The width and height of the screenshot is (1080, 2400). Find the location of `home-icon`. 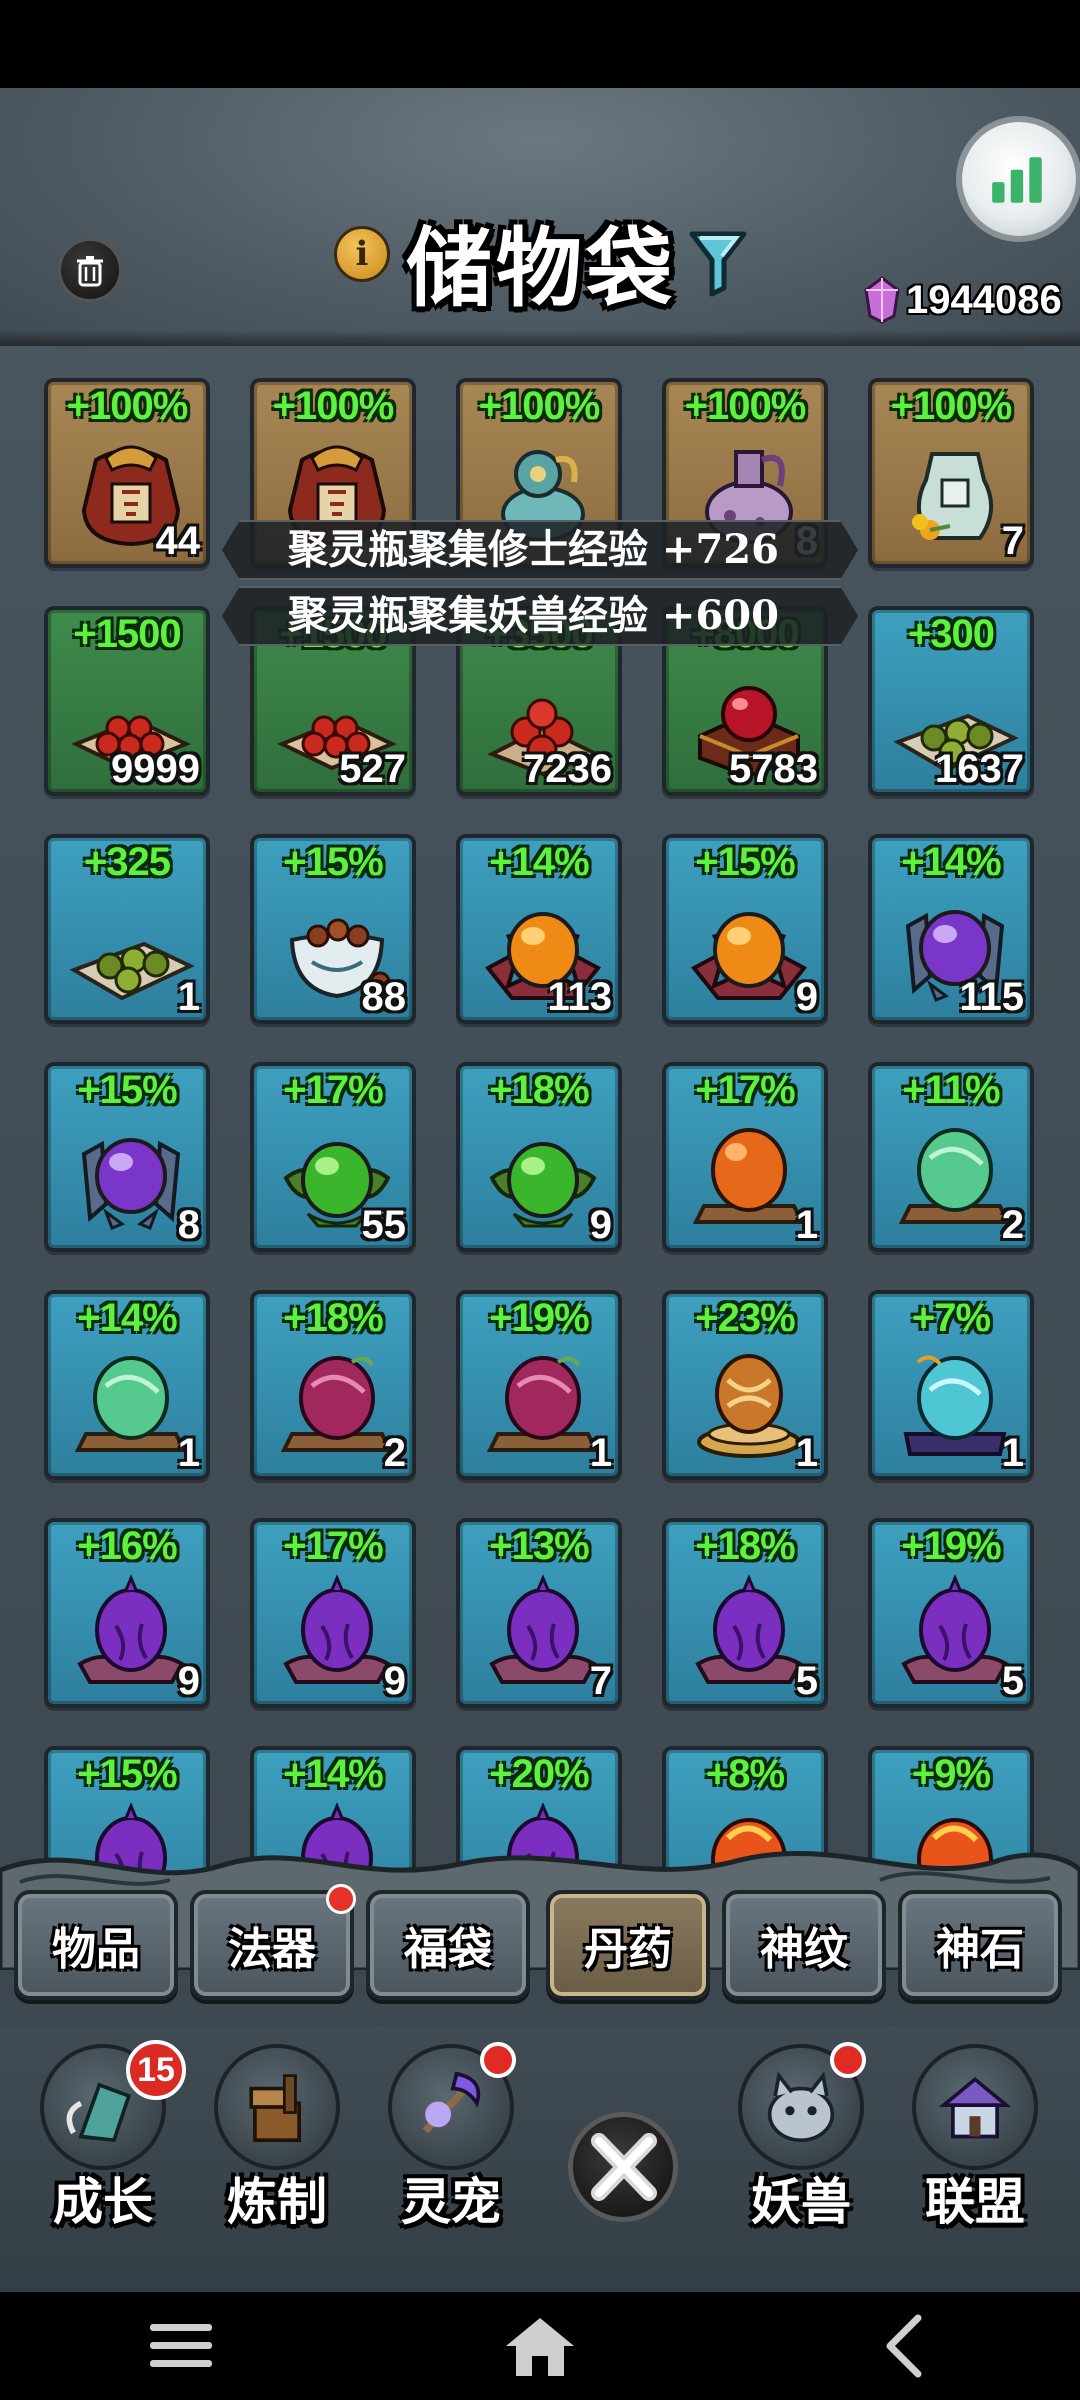

home-icon is located at coordinates (540, 2346).